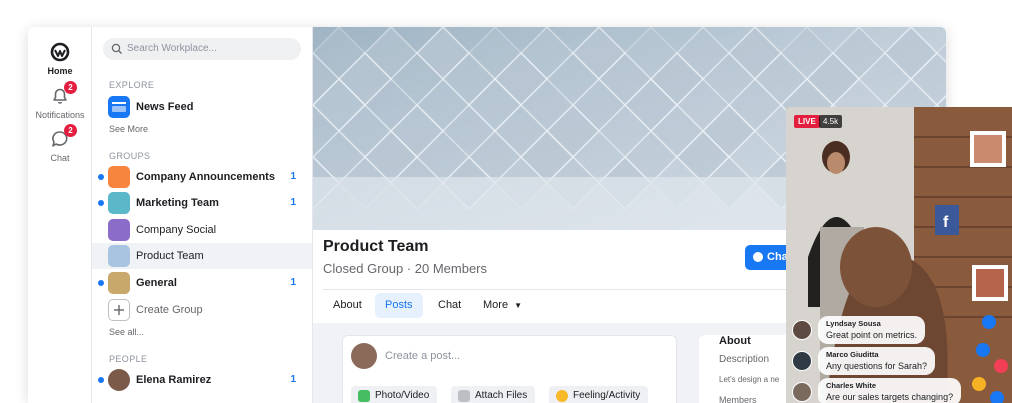  What do you see at coordinates (177, 203) in the screenshot?
I see `sidebar-item-label: Marketing Team` at bounding box center [177, 203].